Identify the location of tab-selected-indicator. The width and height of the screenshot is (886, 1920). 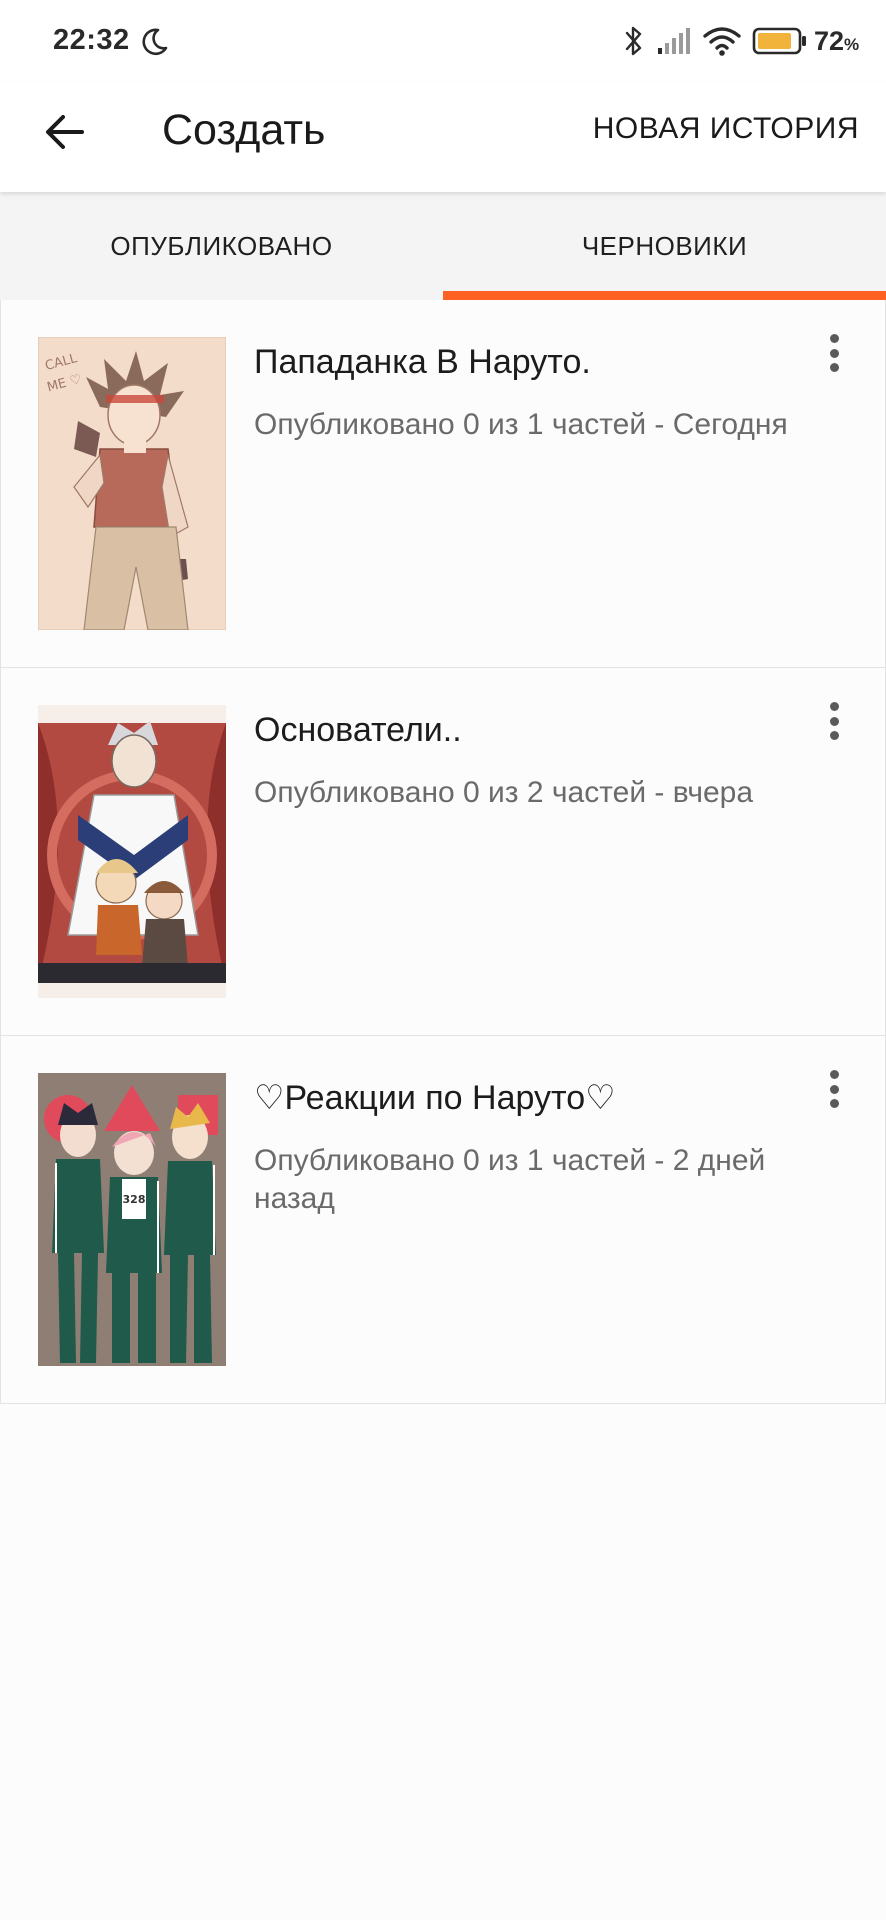
(664, 295).